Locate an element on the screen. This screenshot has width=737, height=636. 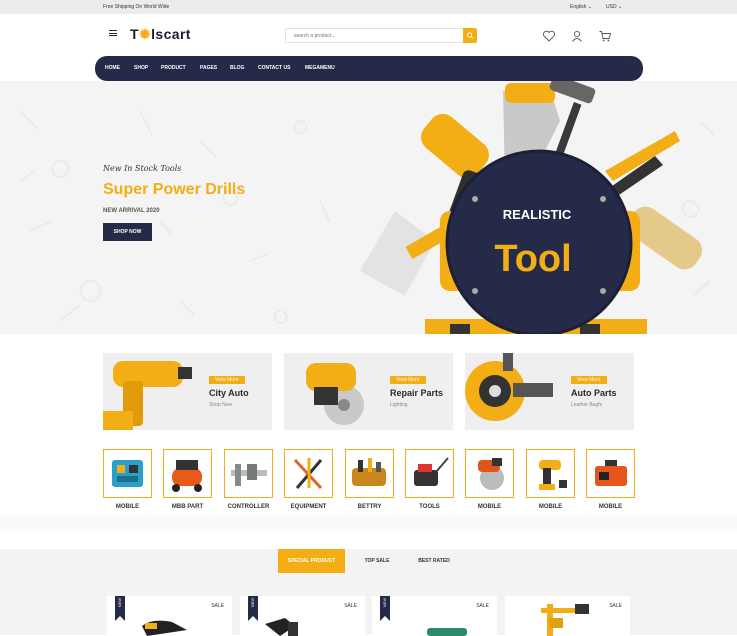
banner-card: View More City Auto Shop Now is located at coordinates (187, 391).